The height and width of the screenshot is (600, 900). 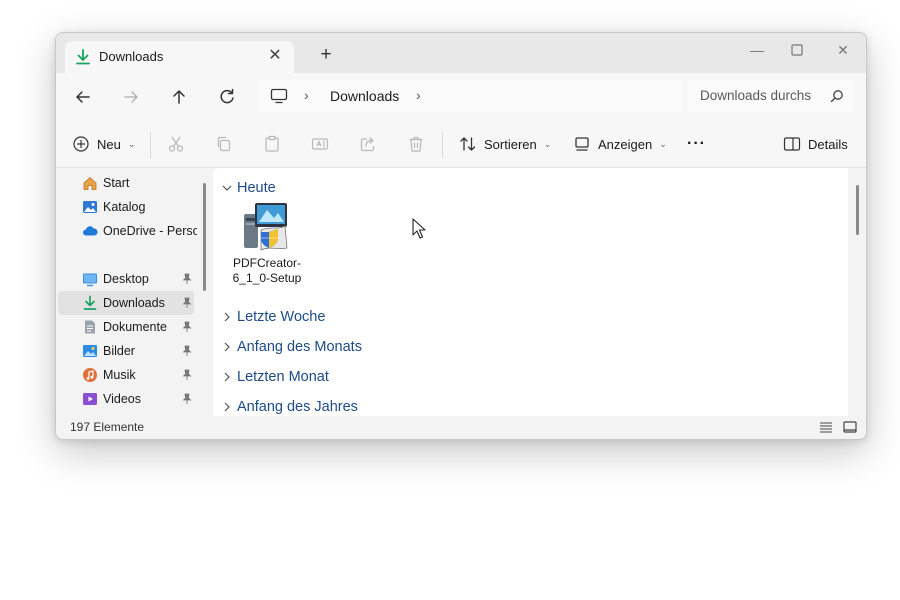 What do you see at coordinates (126, 327) in the screenshot?
I see `sidebar-item-dokumente: Dokumente` at bounding box center [126, 327].